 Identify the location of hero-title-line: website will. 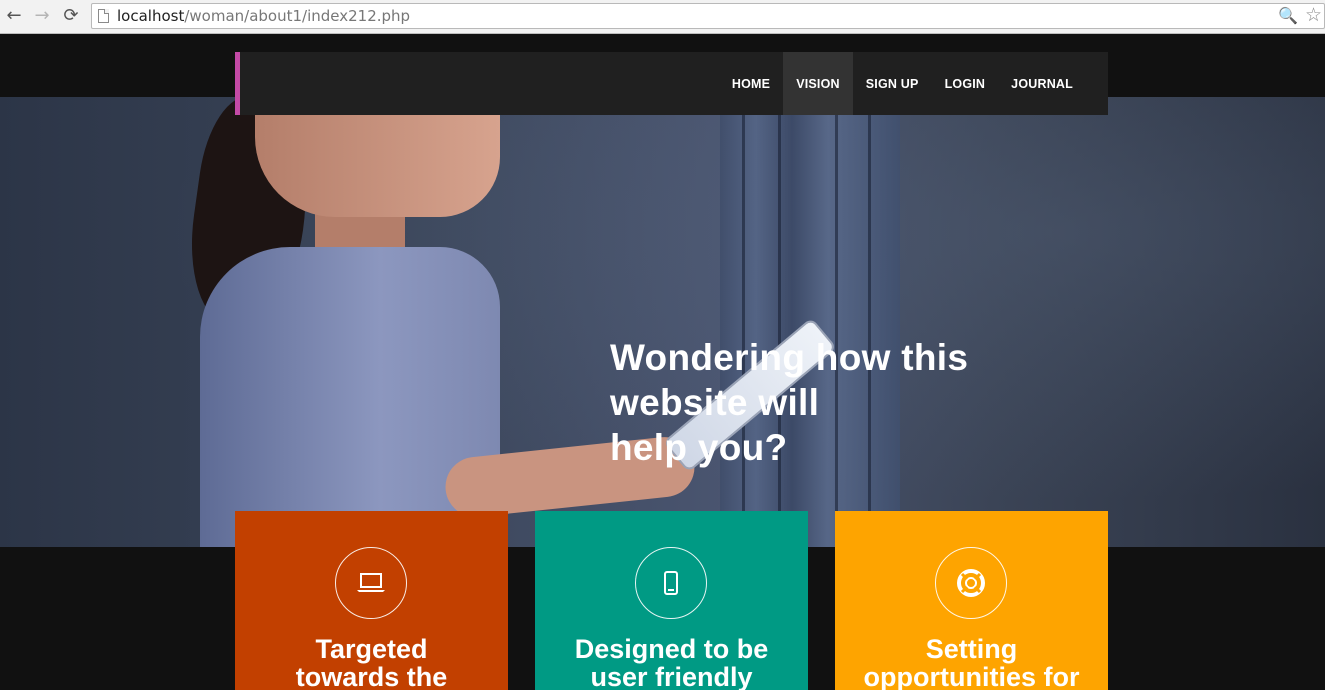
(715, 402).